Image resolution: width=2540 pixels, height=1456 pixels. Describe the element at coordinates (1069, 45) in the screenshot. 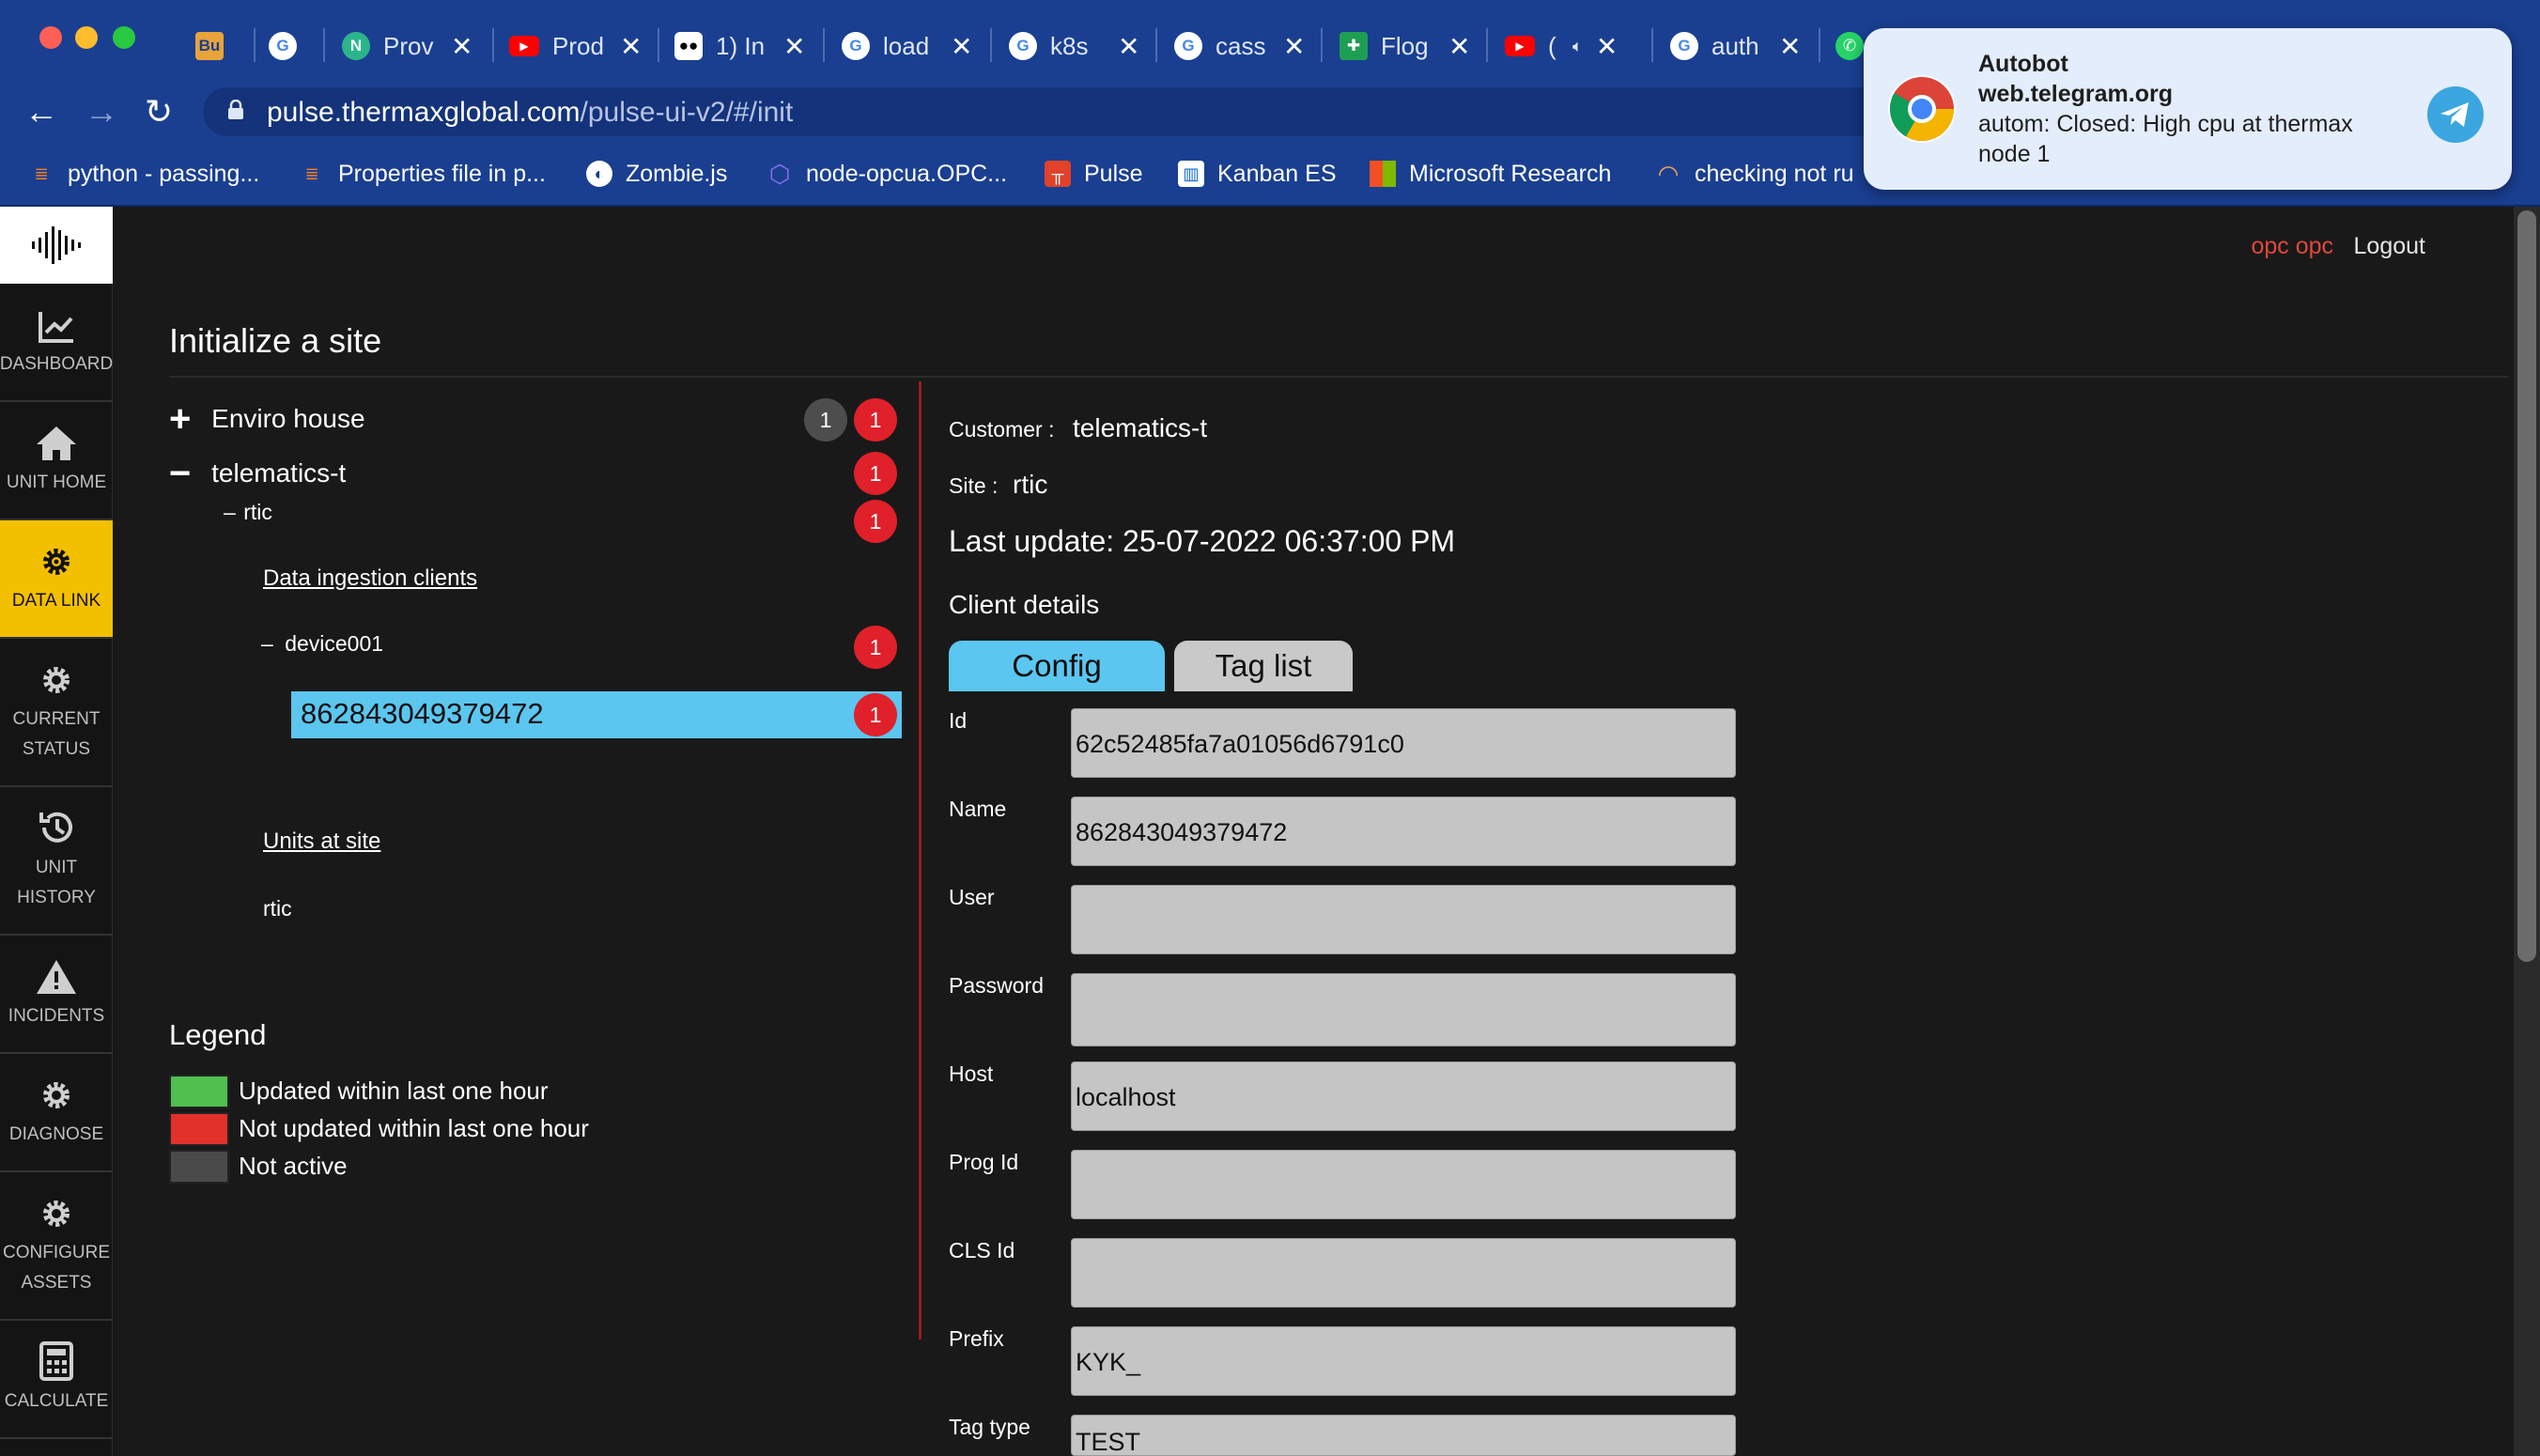

I see `tab-title: k8s` at that location.